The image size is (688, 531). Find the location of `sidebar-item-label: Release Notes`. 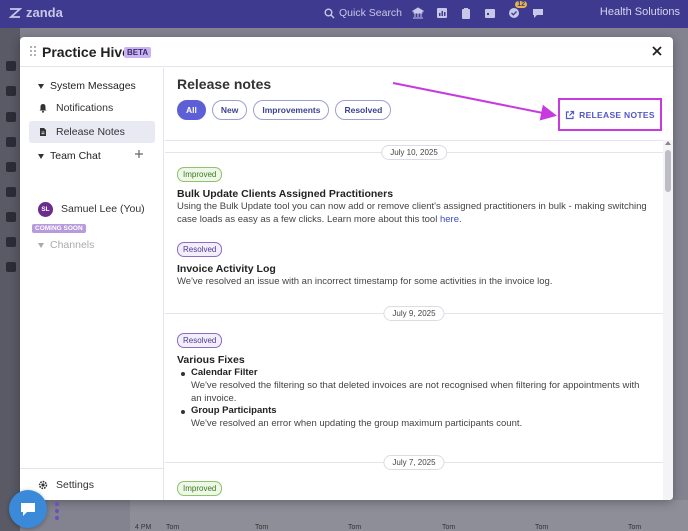

sidebar-item-label: Release Notes is located at coordinates (90, 132).